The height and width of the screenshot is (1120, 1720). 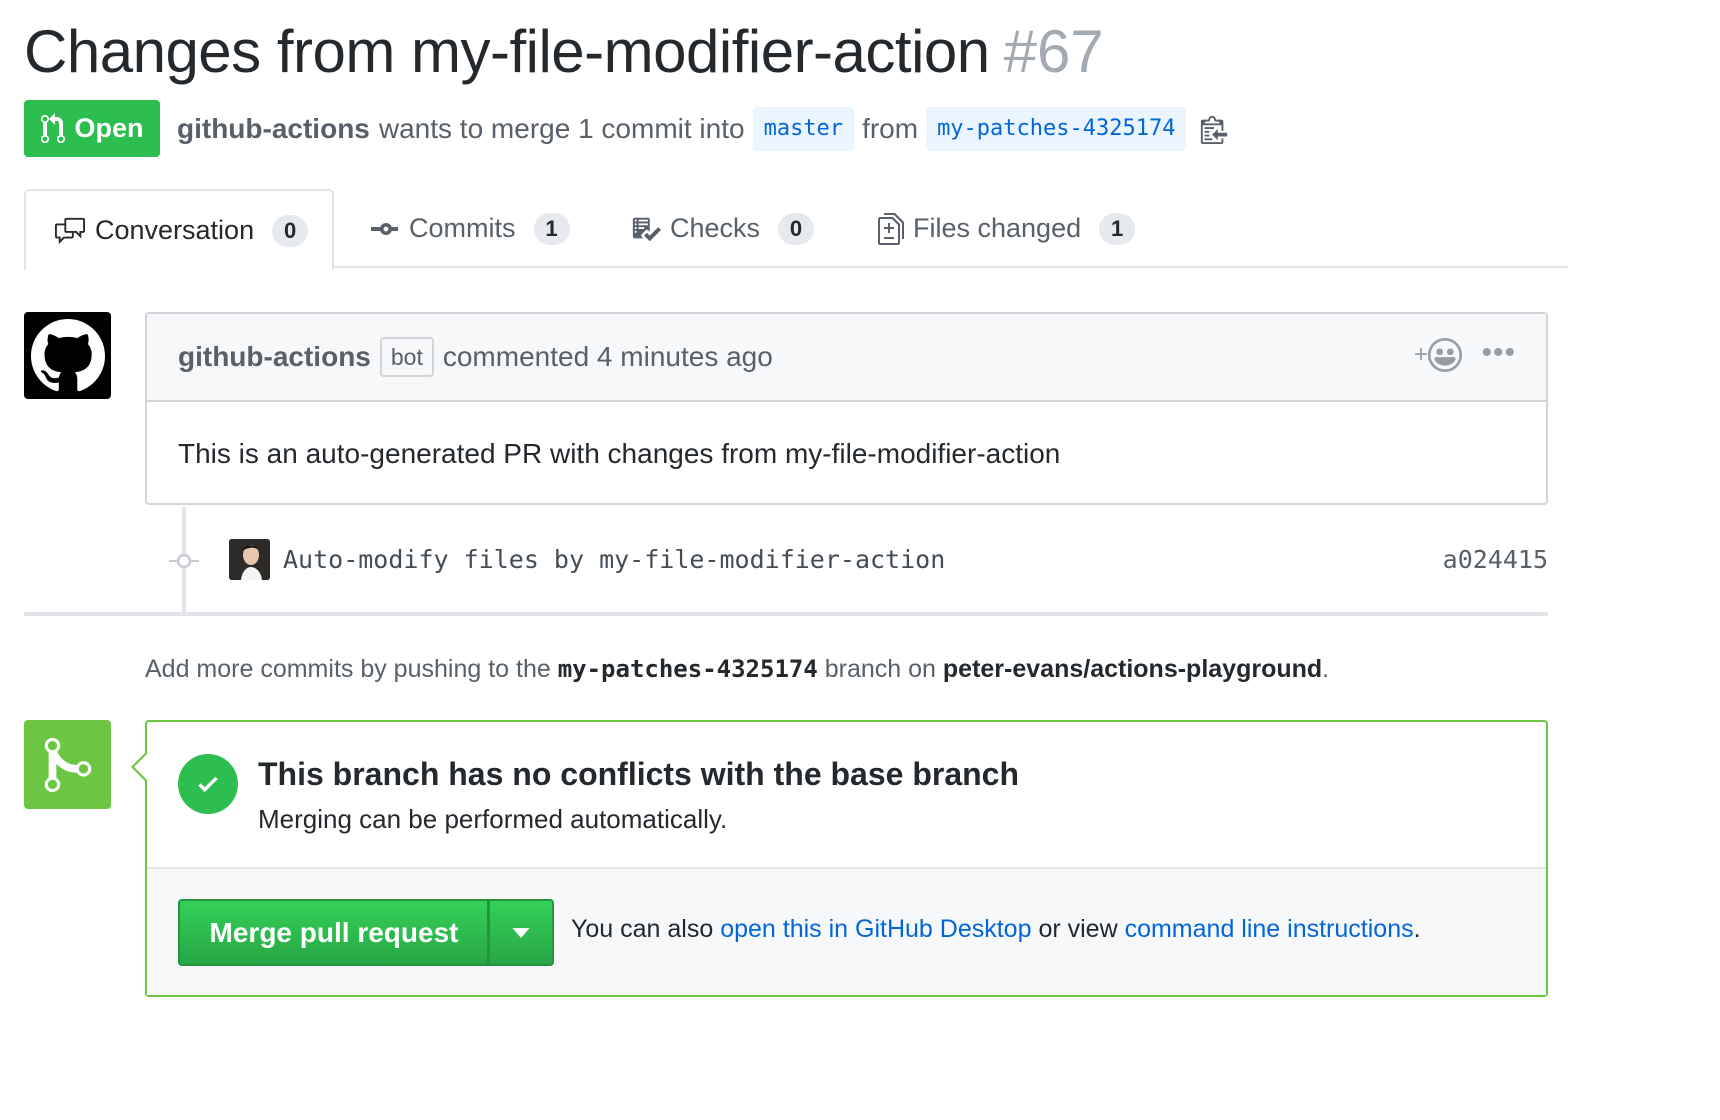 I want to click on pr-author-link: github-actions, so click(x=273, y=129).